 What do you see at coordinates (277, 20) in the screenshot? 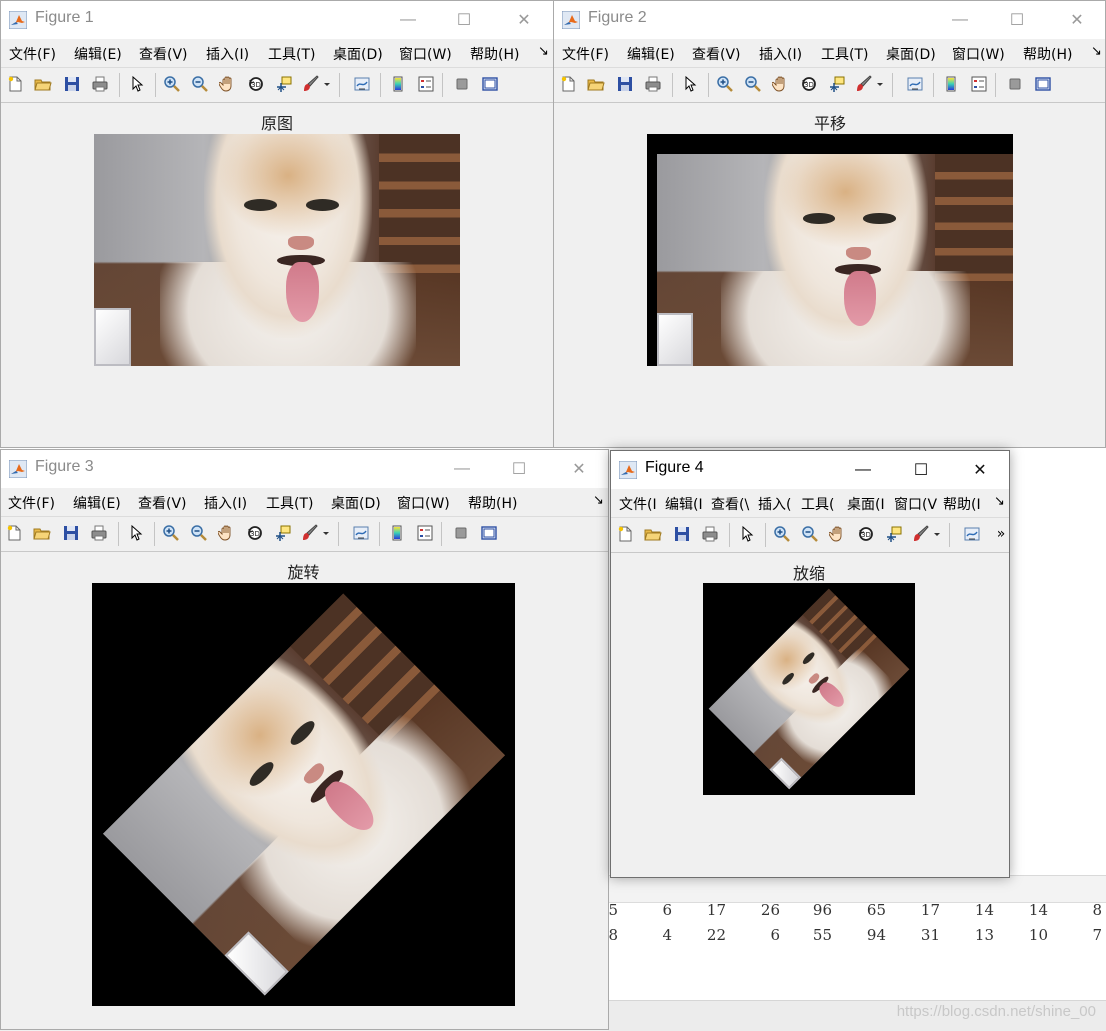
I see `title-bar: Figure 1 — ☐ ✕` at bounding box center [277, 20].